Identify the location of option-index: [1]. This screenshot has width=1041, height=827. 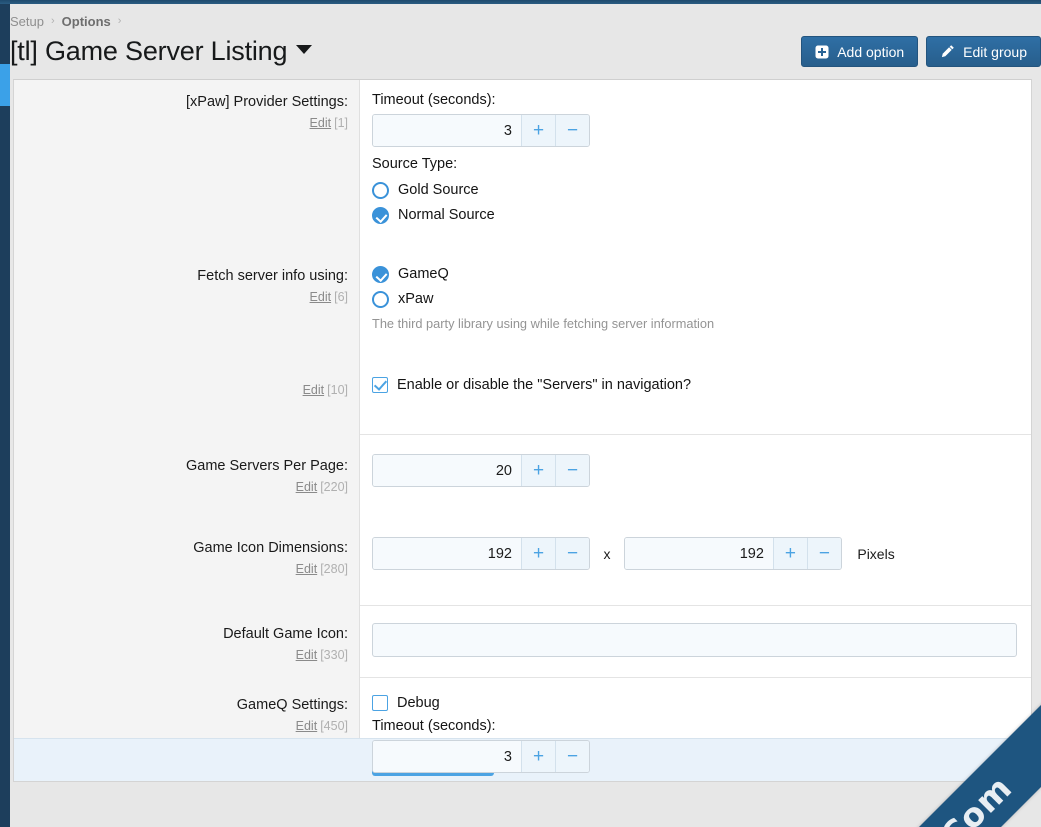
(341, 123).